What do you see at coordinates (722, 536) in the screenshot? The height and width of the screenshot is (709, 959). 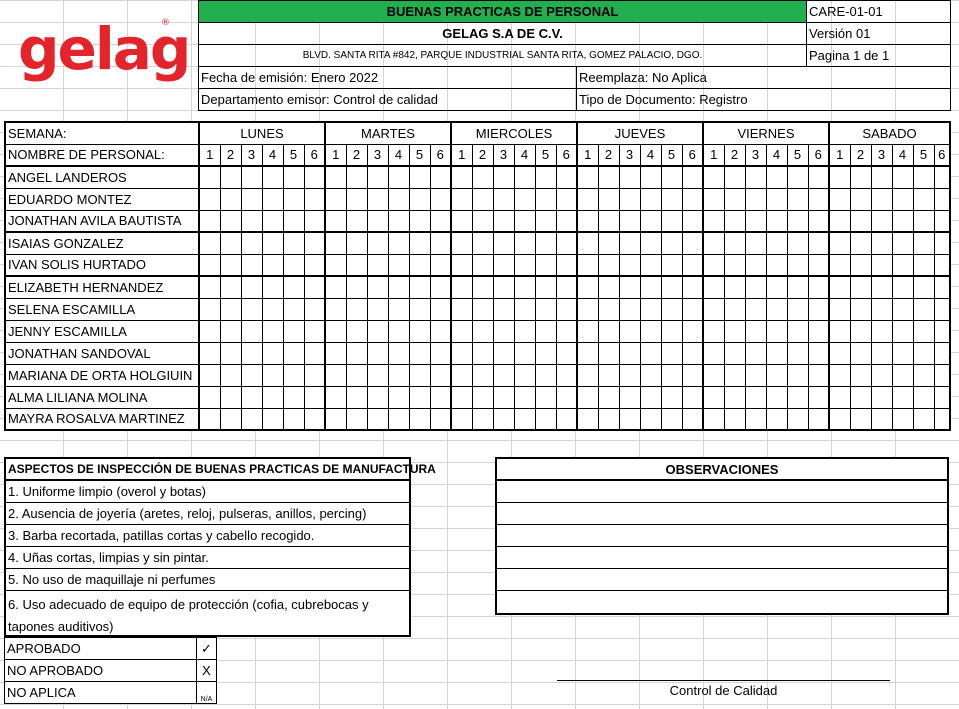 I see `observation-line` at bounding box center [722, 536].